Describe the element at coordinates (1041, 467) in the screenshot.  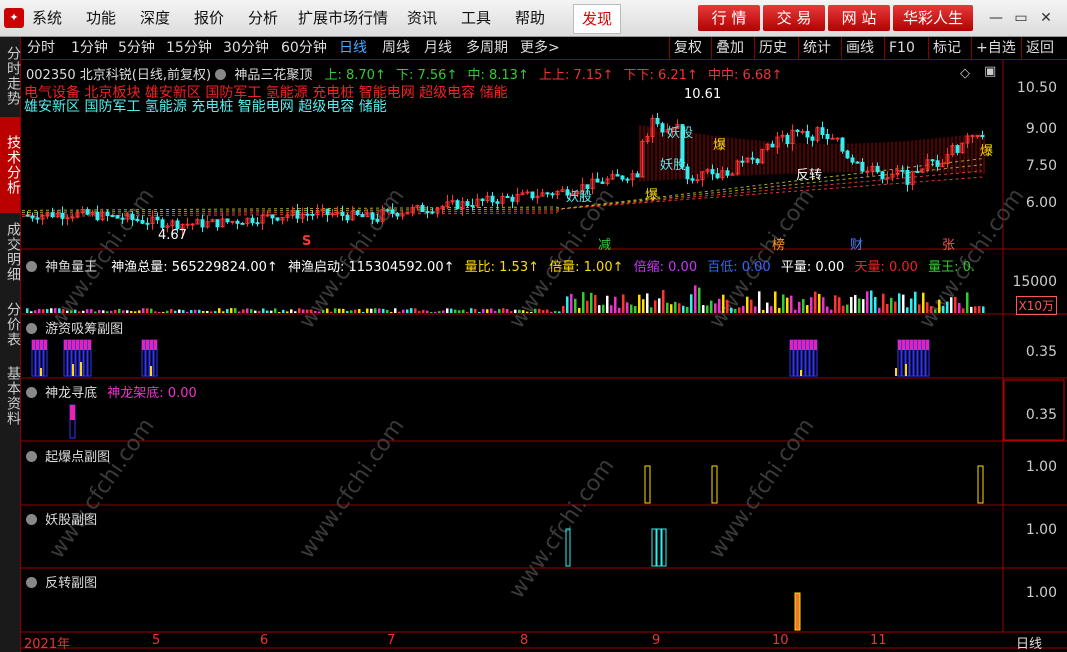
I see `sub3-y-tick: 1.00` at that location.